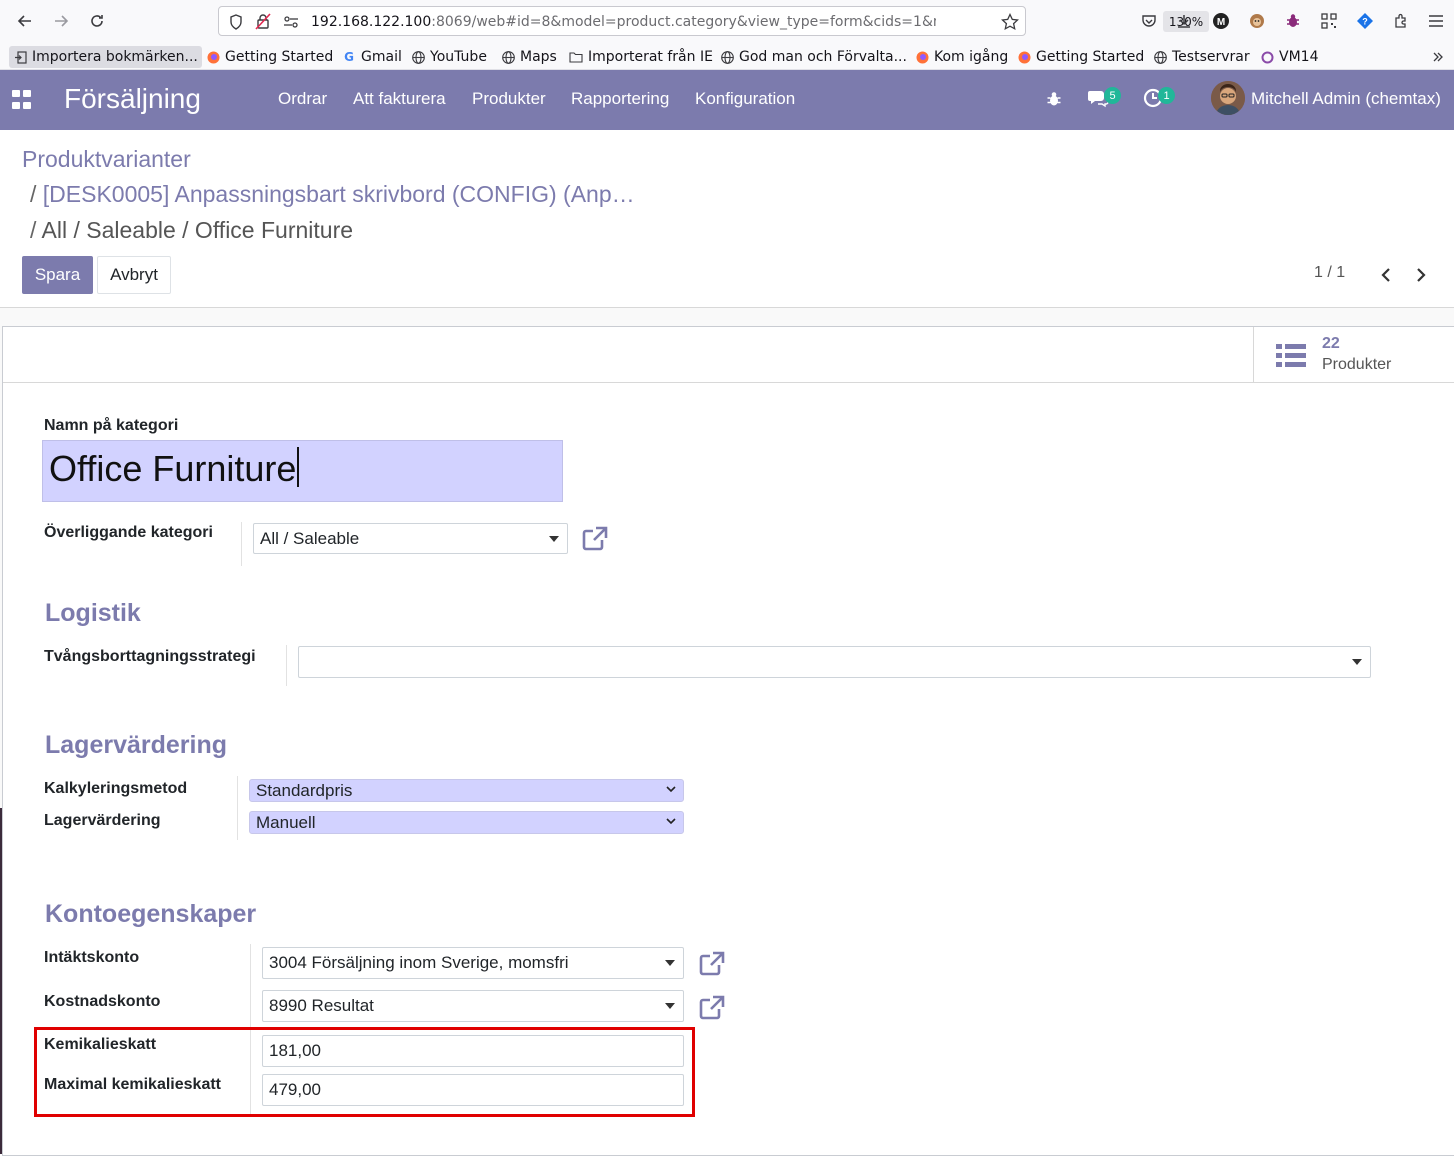 The height and width of the screenshot is (1156, 1454). I want to click on save-button: Spara, so click(57, 275).